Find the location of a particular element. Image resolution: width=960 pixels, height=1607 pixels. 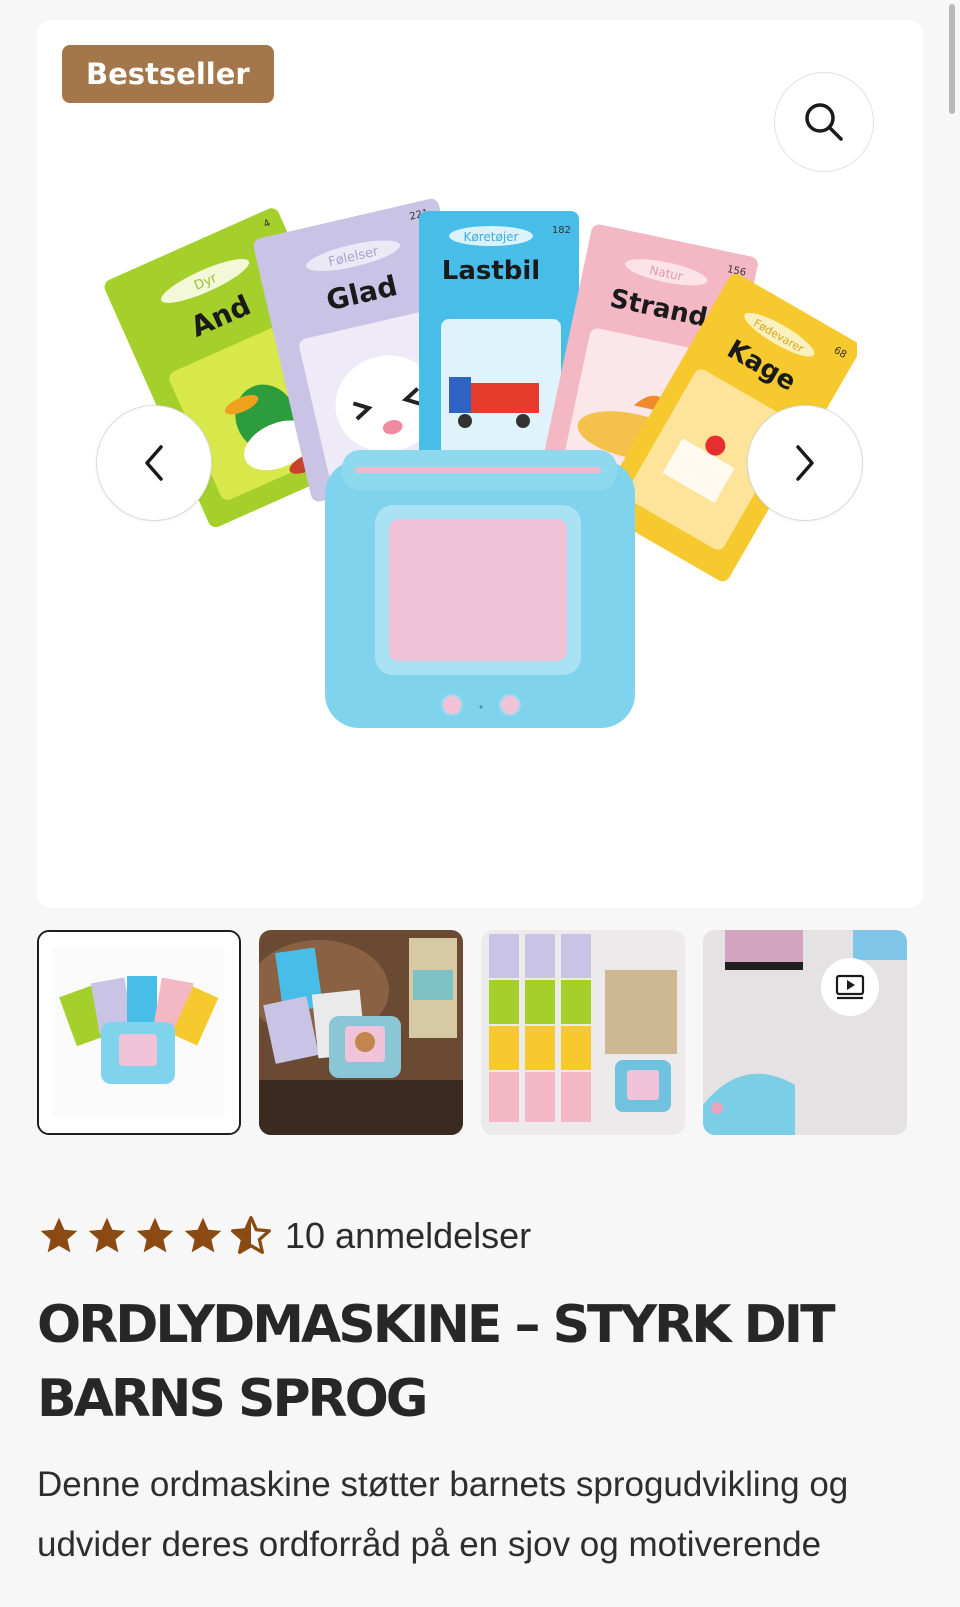

play-video-icon is located at coordinates (850, 987).